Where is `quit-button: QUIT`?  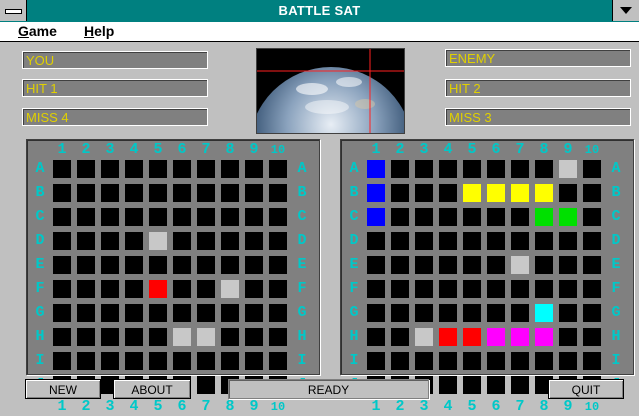
quit-button: QUIT is located at coordinates (586, 389).